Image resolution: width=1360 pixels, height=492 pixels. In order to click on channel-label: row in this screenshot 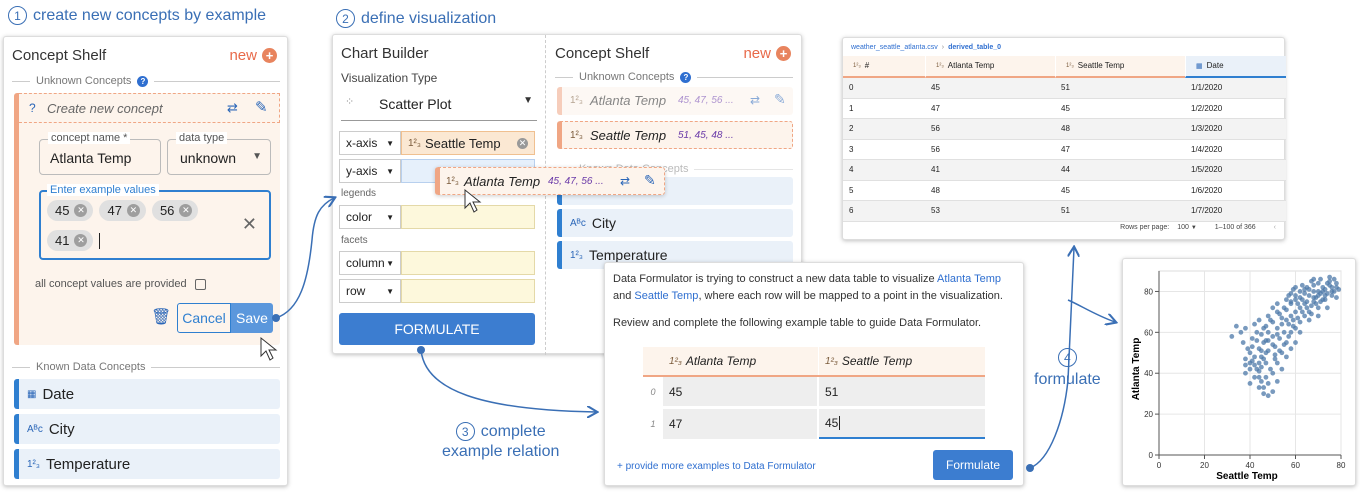, I will do `click(356, 291)`.